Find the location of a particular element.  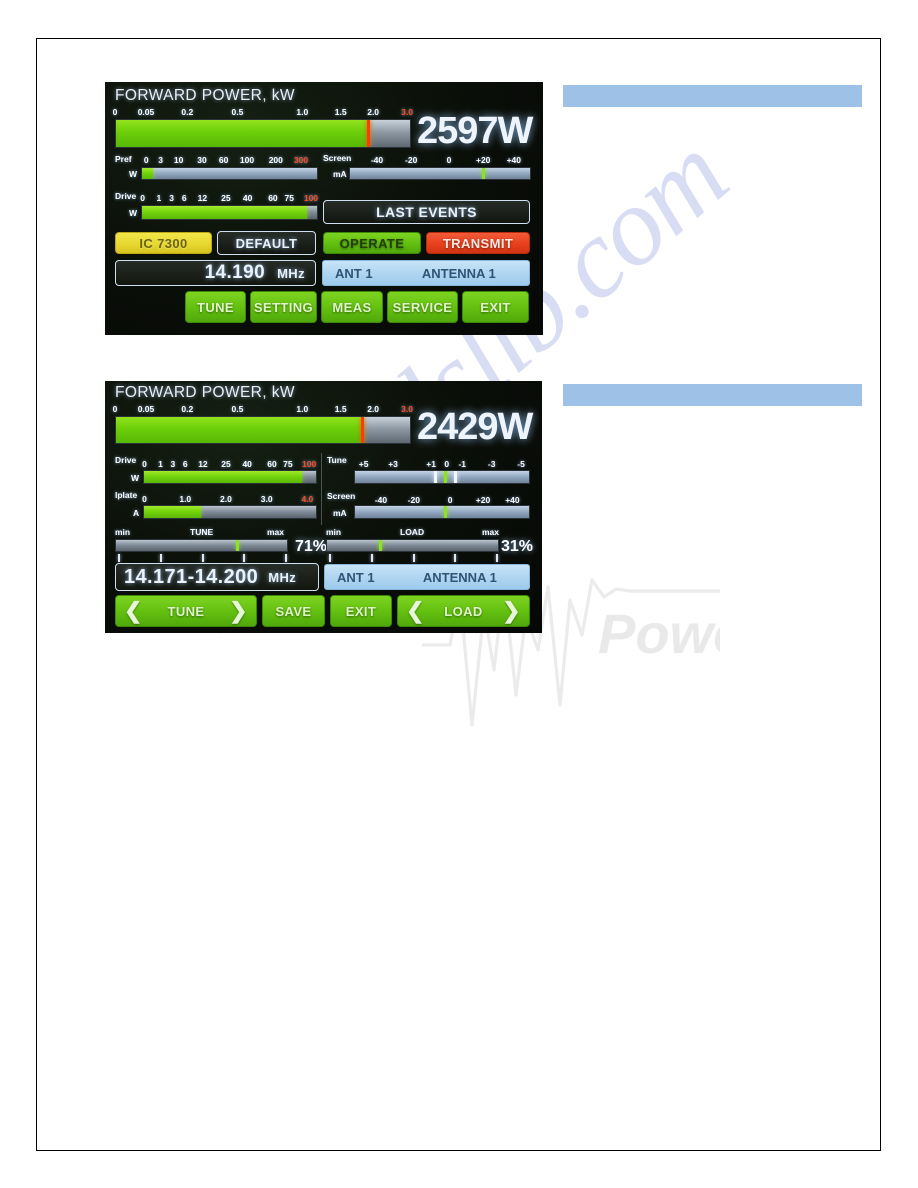

chevron-right-icon-tune: ❯ is located at coordinates (238, 611).